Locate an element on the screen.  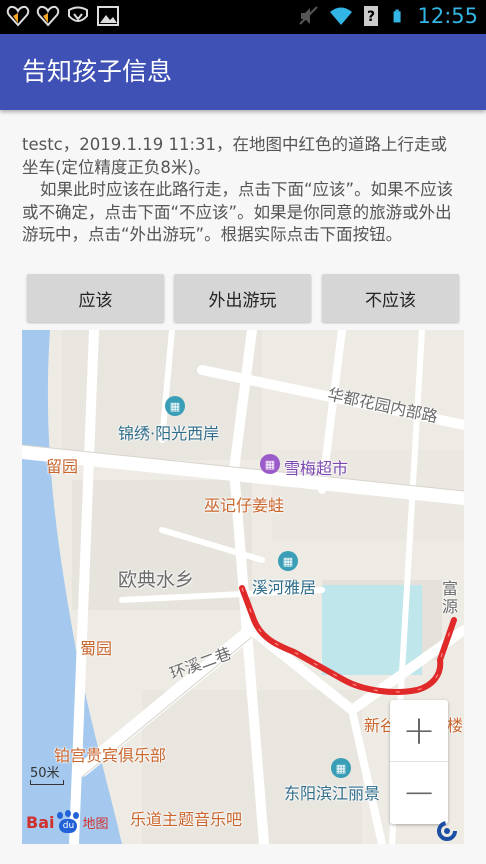
wifi-icon is located at coordinates (341, 16).